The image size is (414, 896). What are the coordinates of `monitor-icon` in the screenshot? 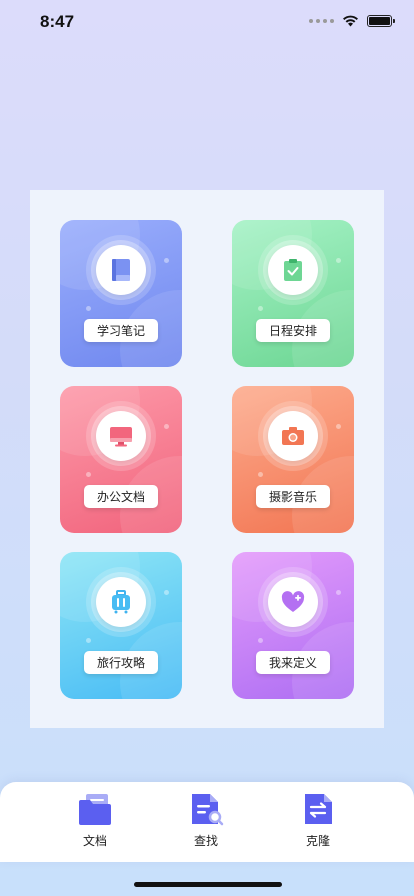 It's located at (121, 437).